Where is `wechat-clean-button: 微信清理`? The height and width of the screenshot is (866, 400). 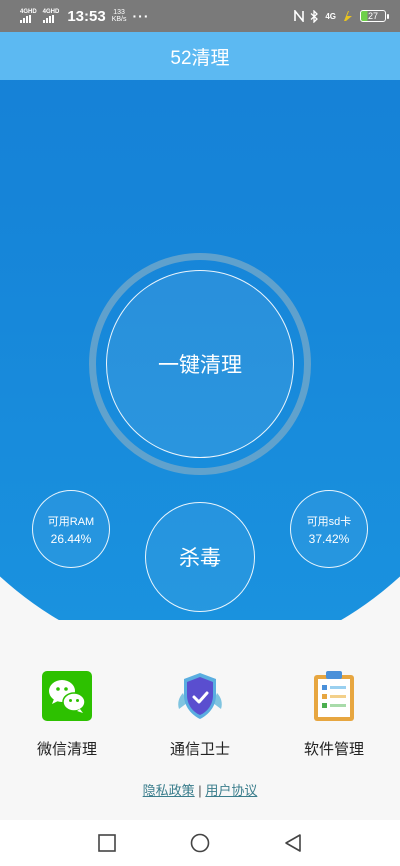
wechat-clean-button: 微信清理 is located at coordinates (67, 713).